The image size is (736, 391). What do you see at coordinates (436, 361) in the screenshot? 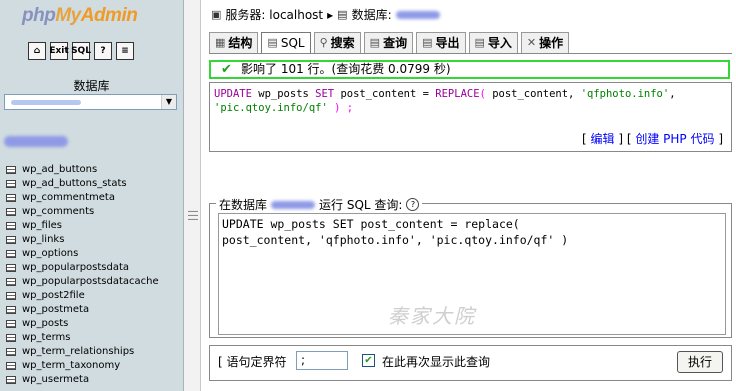
I see `show-query-again-label: 在此再次显示此查询` at bounding box center [436, 361].